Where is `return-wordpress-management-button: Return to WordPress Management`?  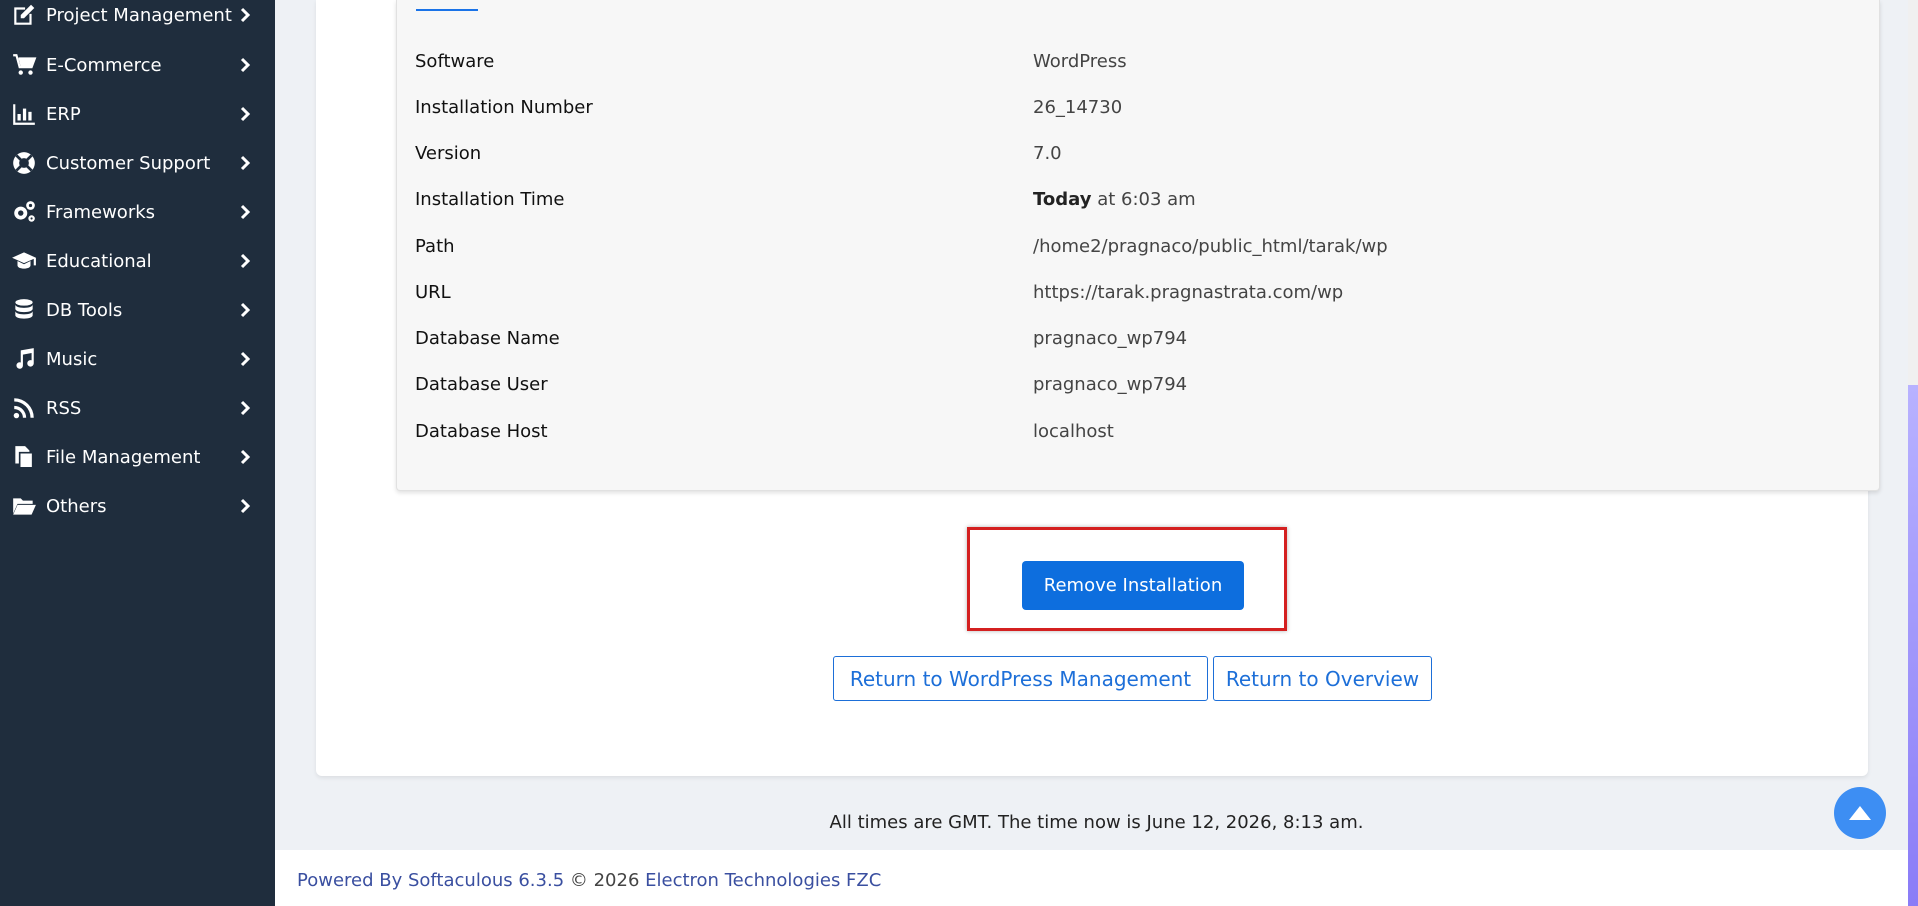 return-wordpress-management-button: Return to WordPress Management is located at coordinates (1020, 678).